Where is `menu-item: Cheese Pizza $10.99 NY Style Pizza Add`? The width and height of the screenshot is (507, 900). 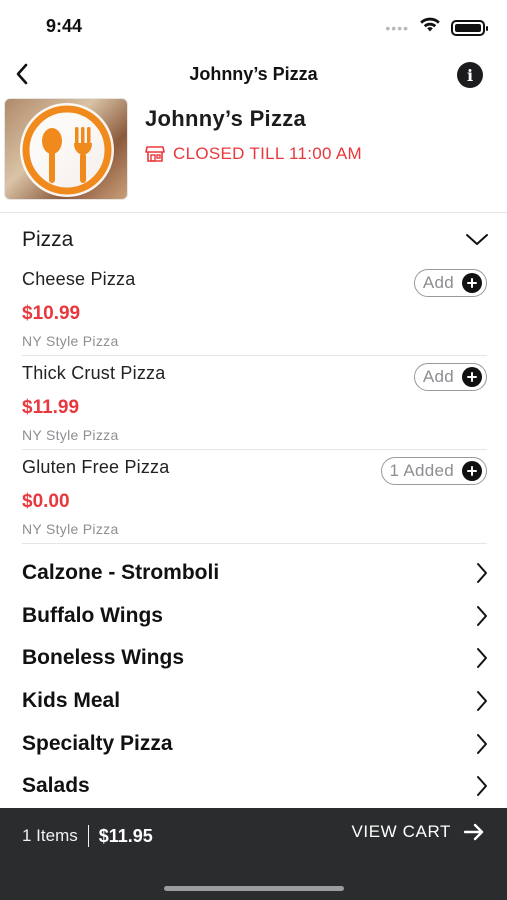
menu-item: Cheese Pizza $10.99 NY Style Pizza Add is located at coordinates (254, 316).